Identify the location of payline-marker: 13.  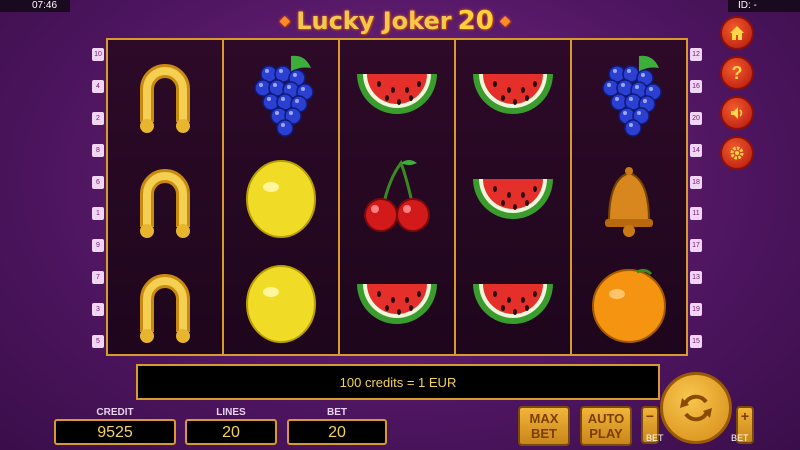
(696, 278).